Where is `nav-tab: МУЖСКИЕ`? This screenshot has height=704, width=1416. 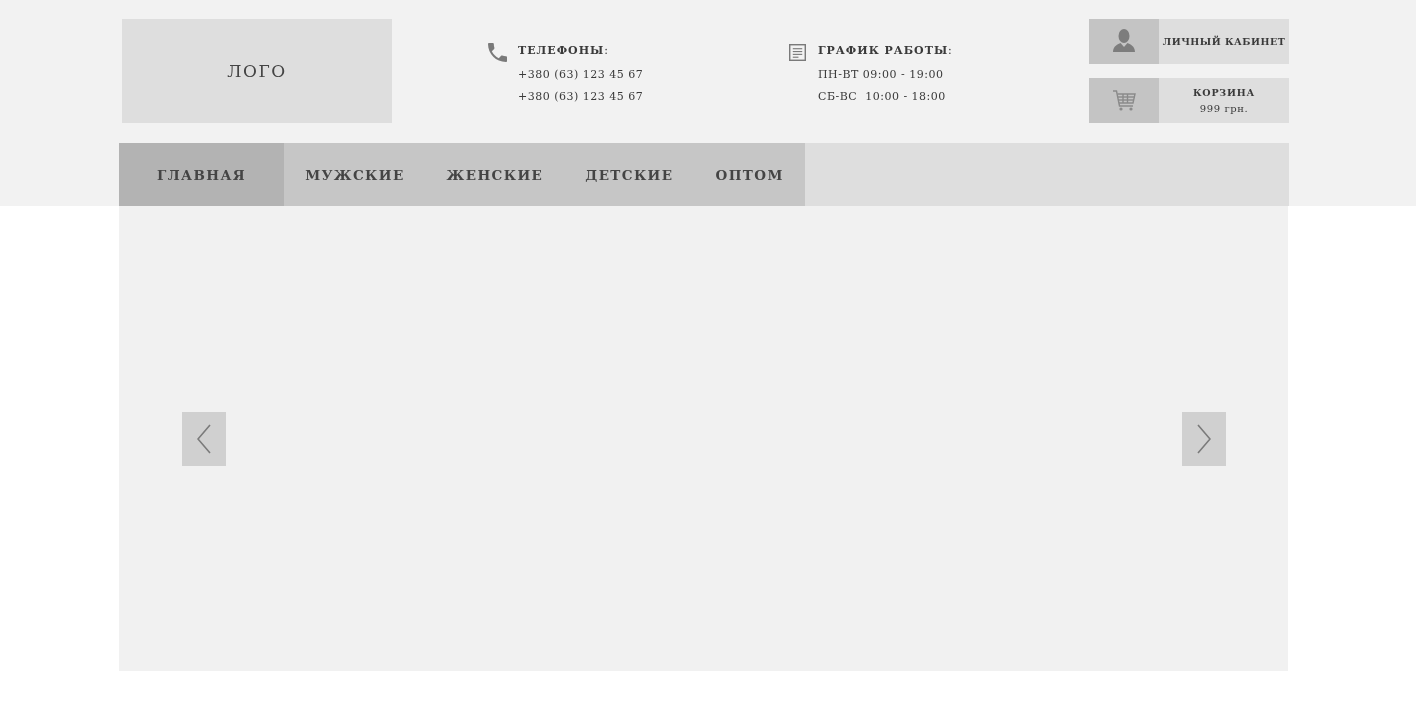
nav-tab: МУЖСКИЕ is located at coordinates (355, 174).